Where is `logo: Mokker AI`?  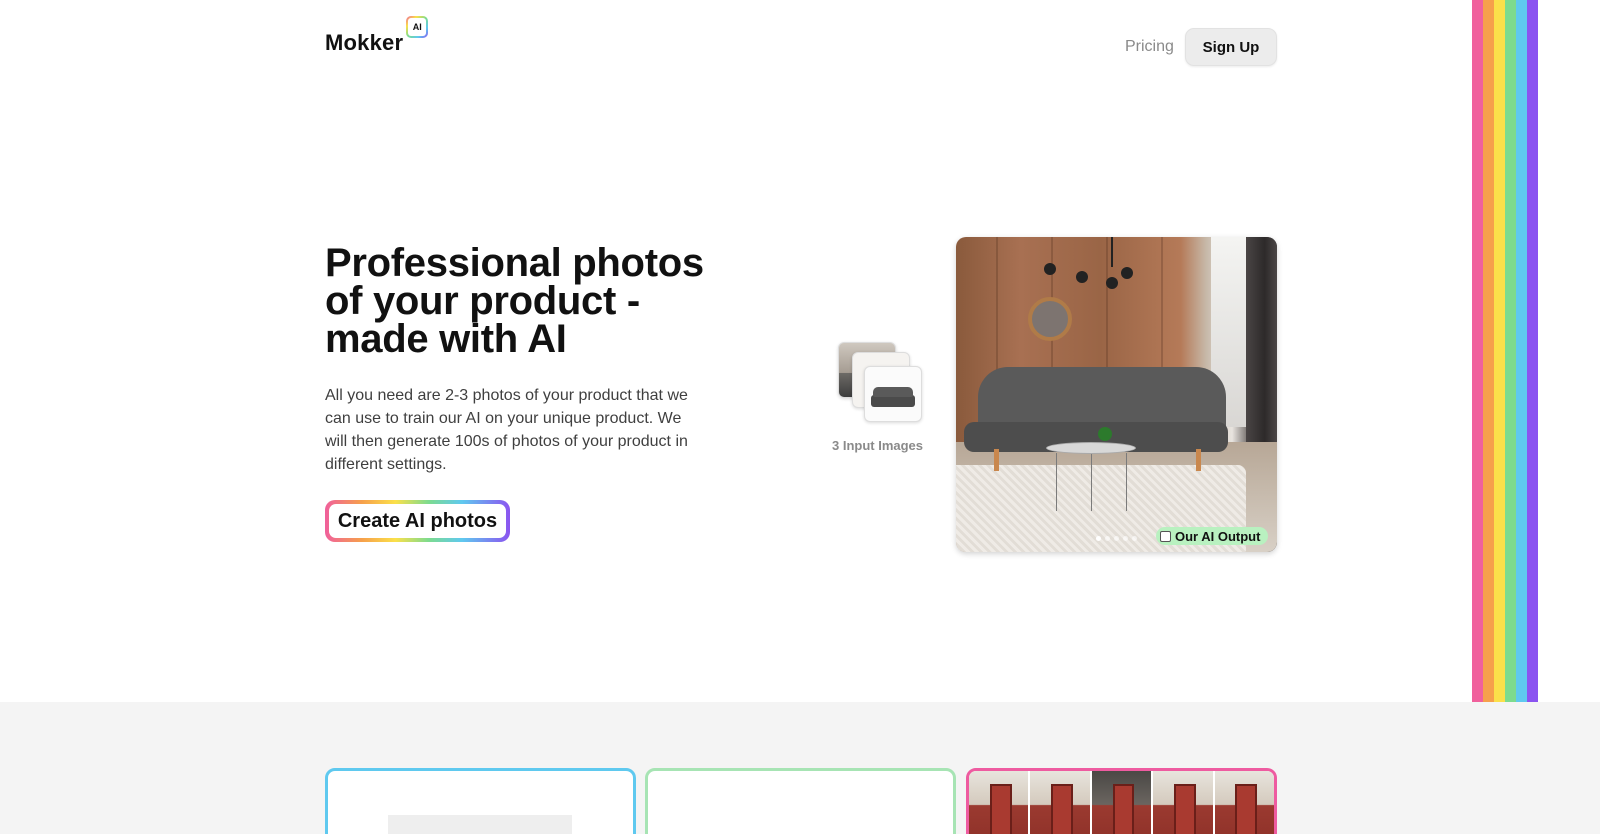 logo: Mokker AI is located at coordinates (377, 35).